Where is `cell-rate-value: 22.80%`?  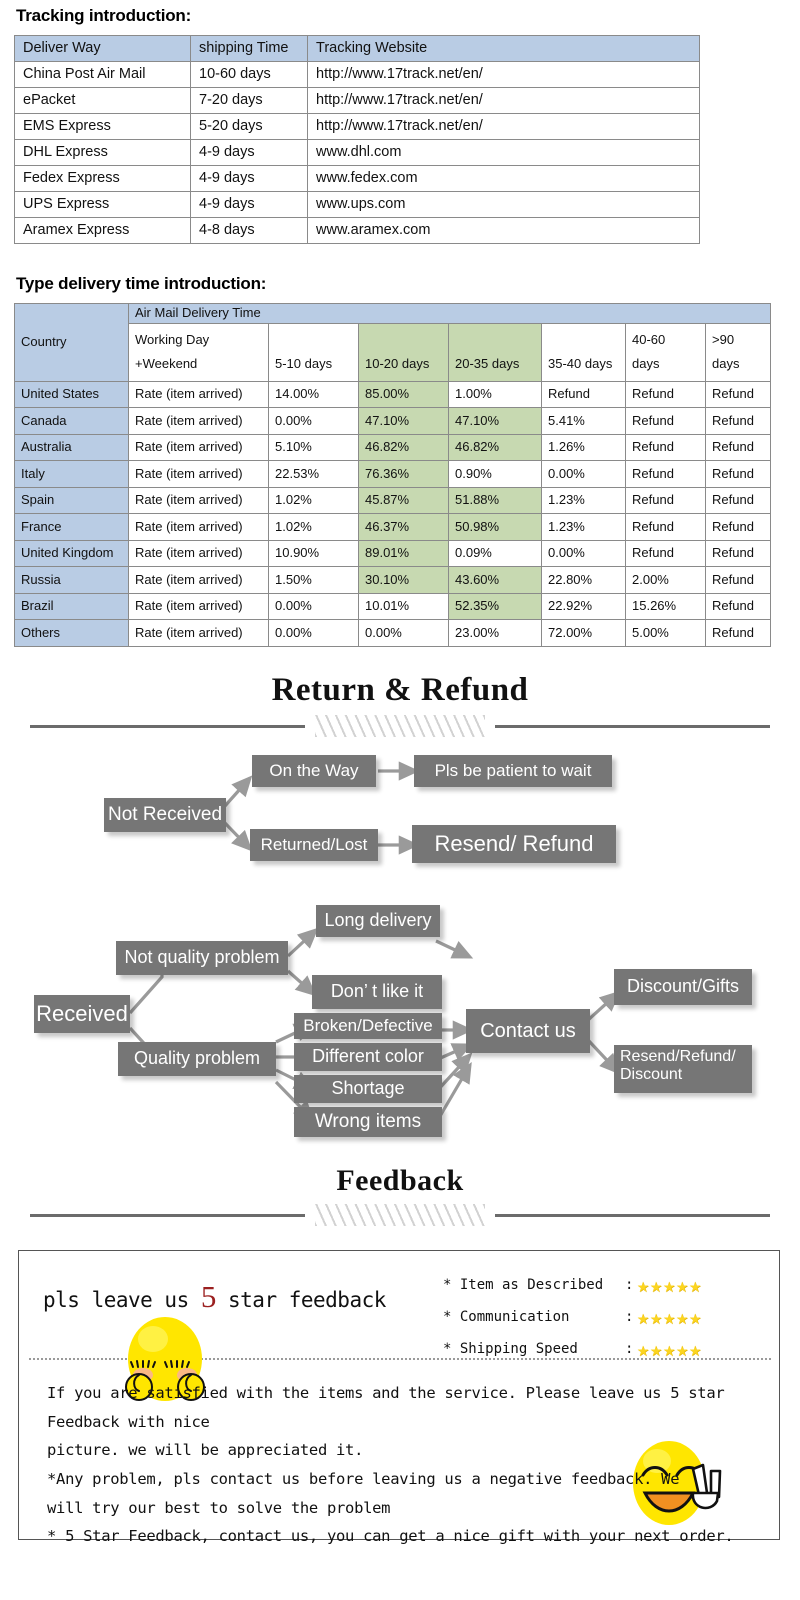 cell-rate-value: 22.80% is located at coordinates (583, 580).